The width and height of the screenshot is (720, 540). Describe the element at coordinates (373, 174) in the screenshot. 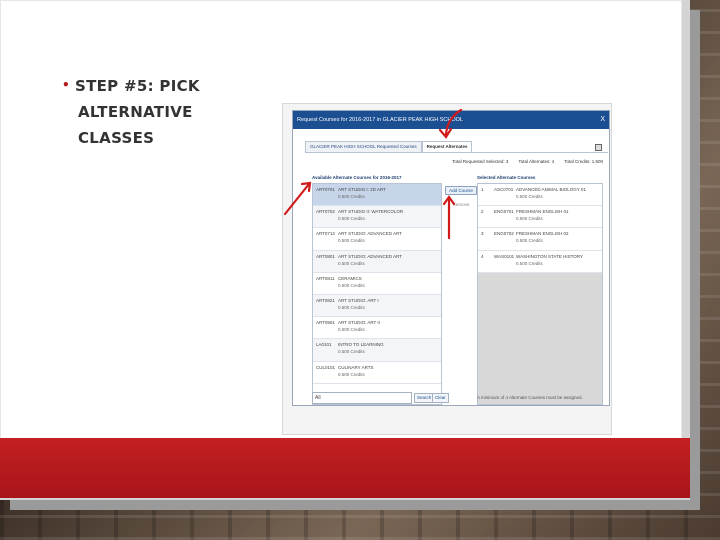

I see `annotation-arrows` at that location.